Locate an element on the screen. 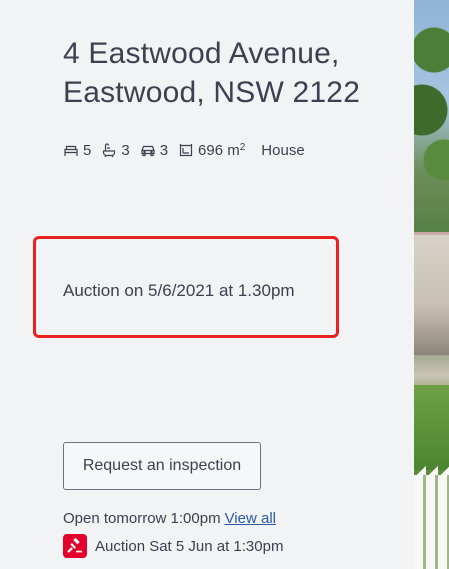 The width and height of the screenshot is (449, 569). photo-lawn is located at coordinates (431, 427).